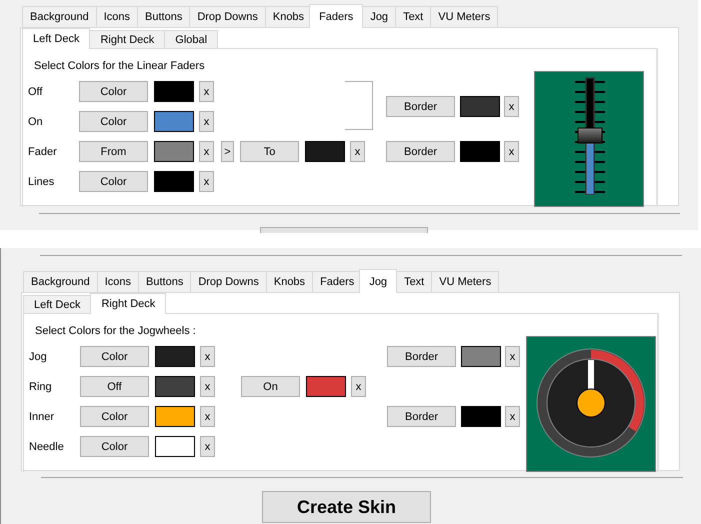 This screenshot has width=701, height=524. What do you see at coordinates (378, 281) in the screenshot?
I see `tab: Jog` at bounding box center [378, 281].